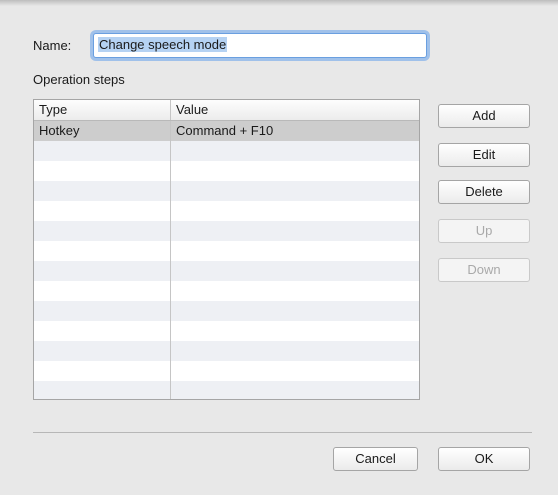 This screenshot has width=558, height=495. Describe the element at coordinates (102, 131) in the screenshot. I see `cell-type: Hotkey` at that location.